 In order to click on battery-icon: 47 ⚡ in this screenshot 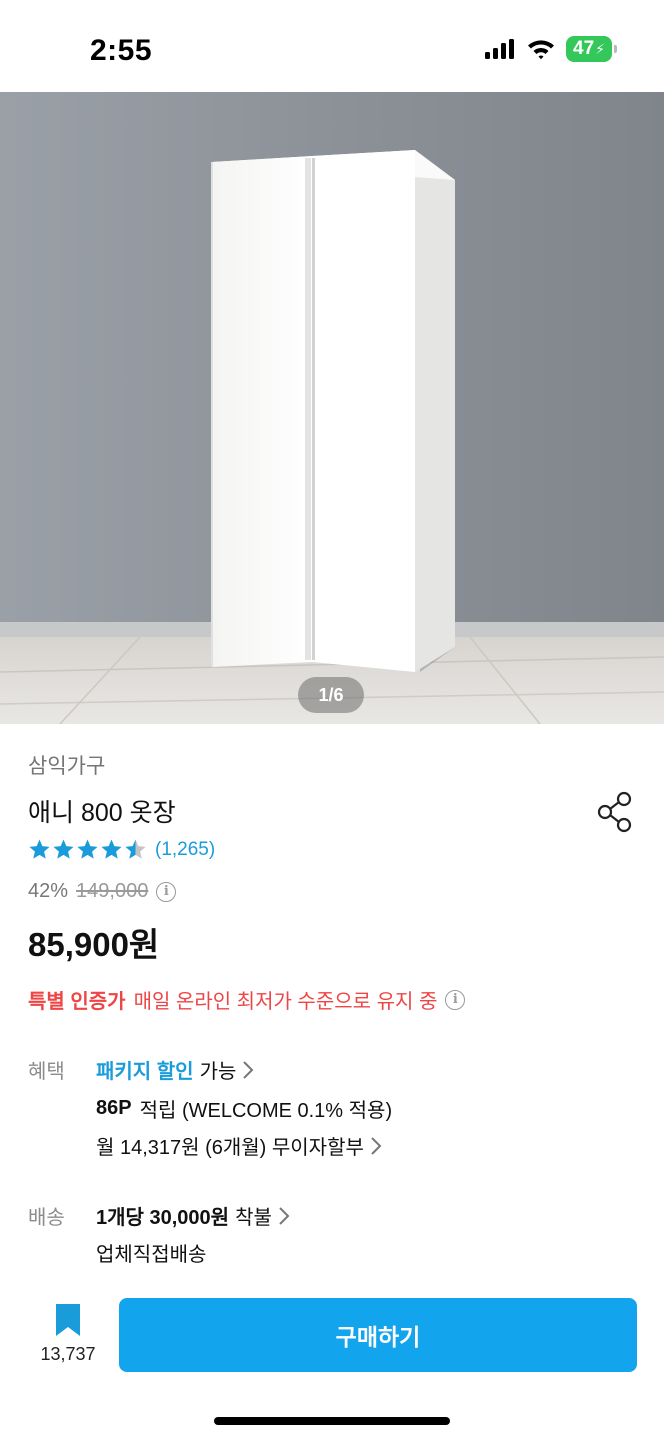, I will do `click(591, 49)`.